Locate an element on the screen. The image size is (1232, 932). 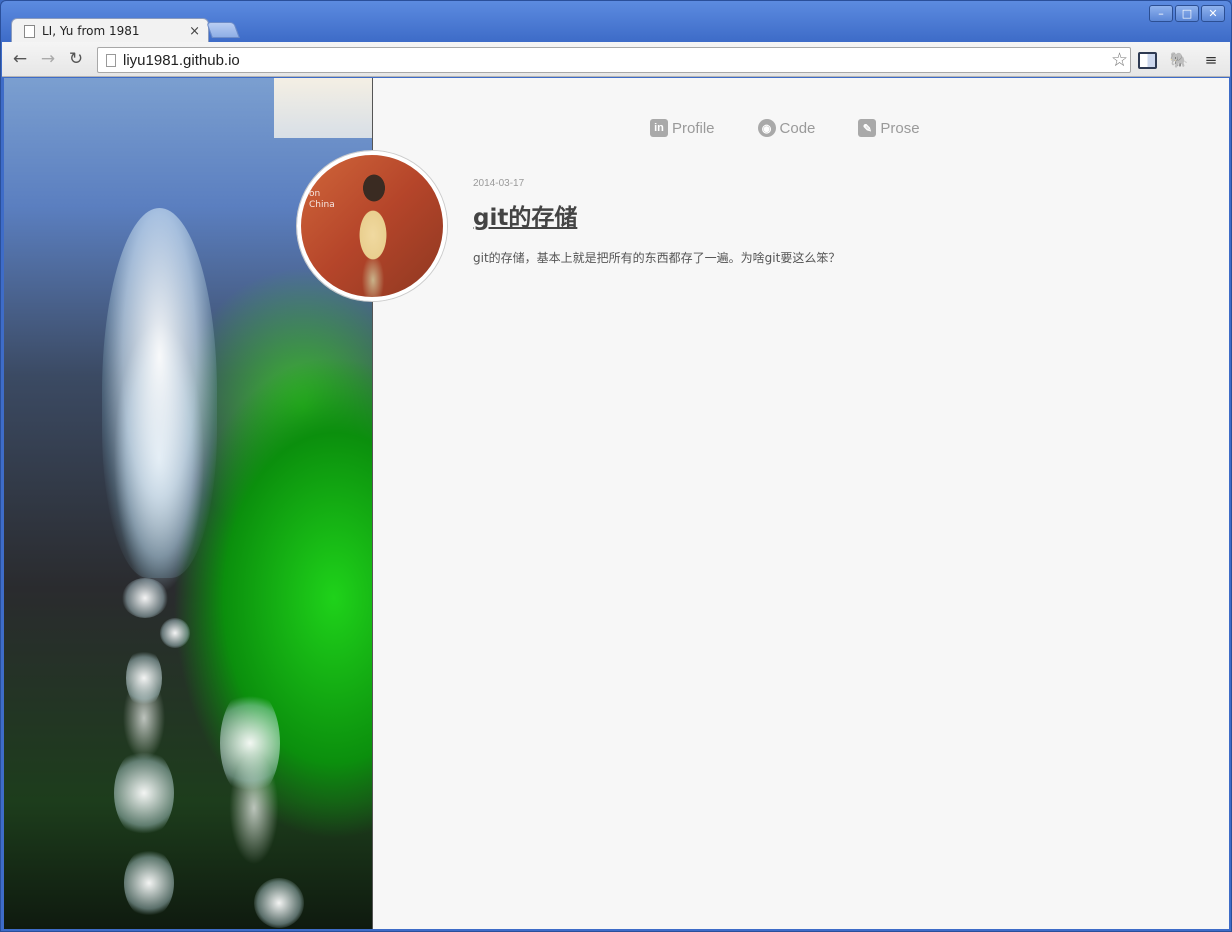
toolbar-extensions: 🐘 ≡ is located at coordinates (1179, 60).